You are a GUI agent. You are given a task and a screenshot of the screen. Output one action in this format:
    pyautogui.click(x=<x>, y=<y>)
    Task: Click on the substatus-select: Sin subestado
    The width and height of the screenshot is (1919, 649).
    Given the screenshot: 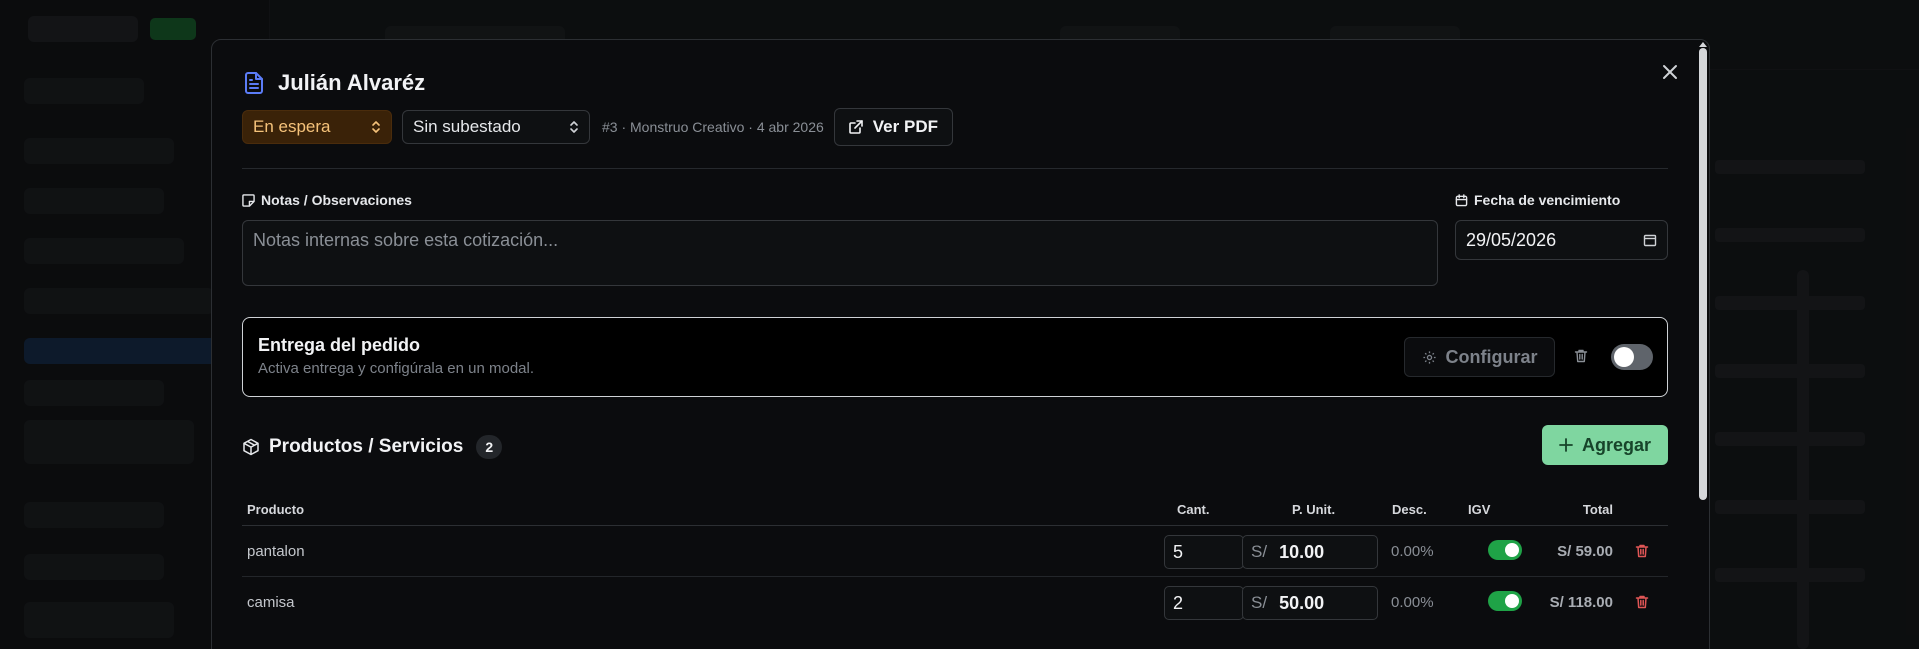 What is the action you would take?
    pyautogui.click(x=496, y=127)
    